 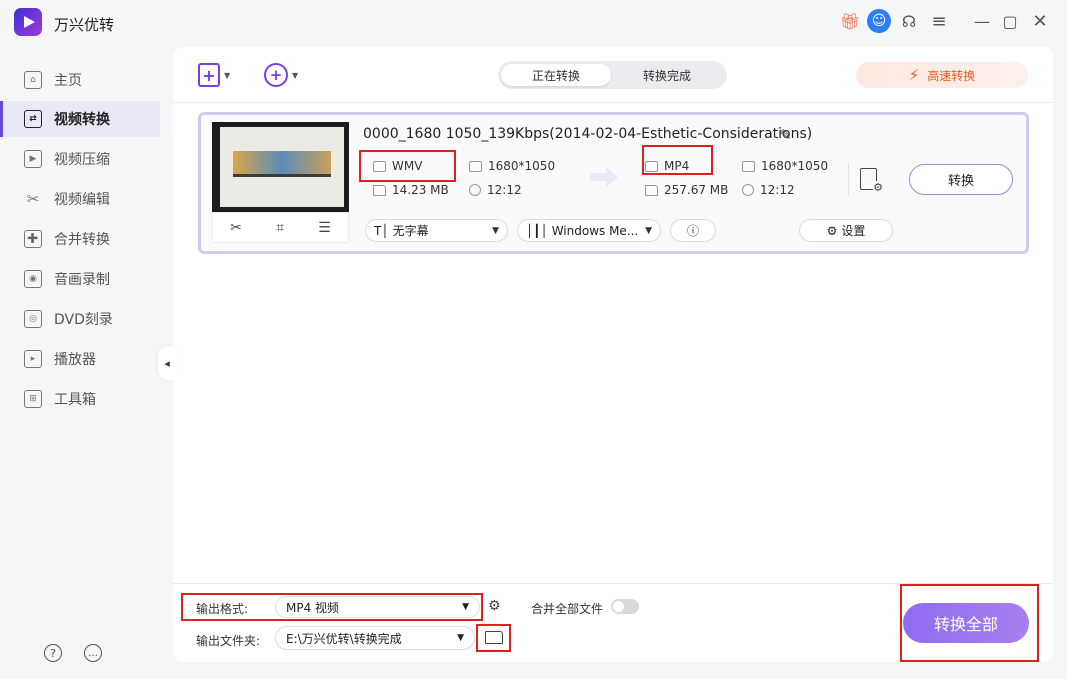 What do you see at coordinates (33, 239) in the screenshot?
I see `merge-icon: ➕` at bounding box center [33, 239].